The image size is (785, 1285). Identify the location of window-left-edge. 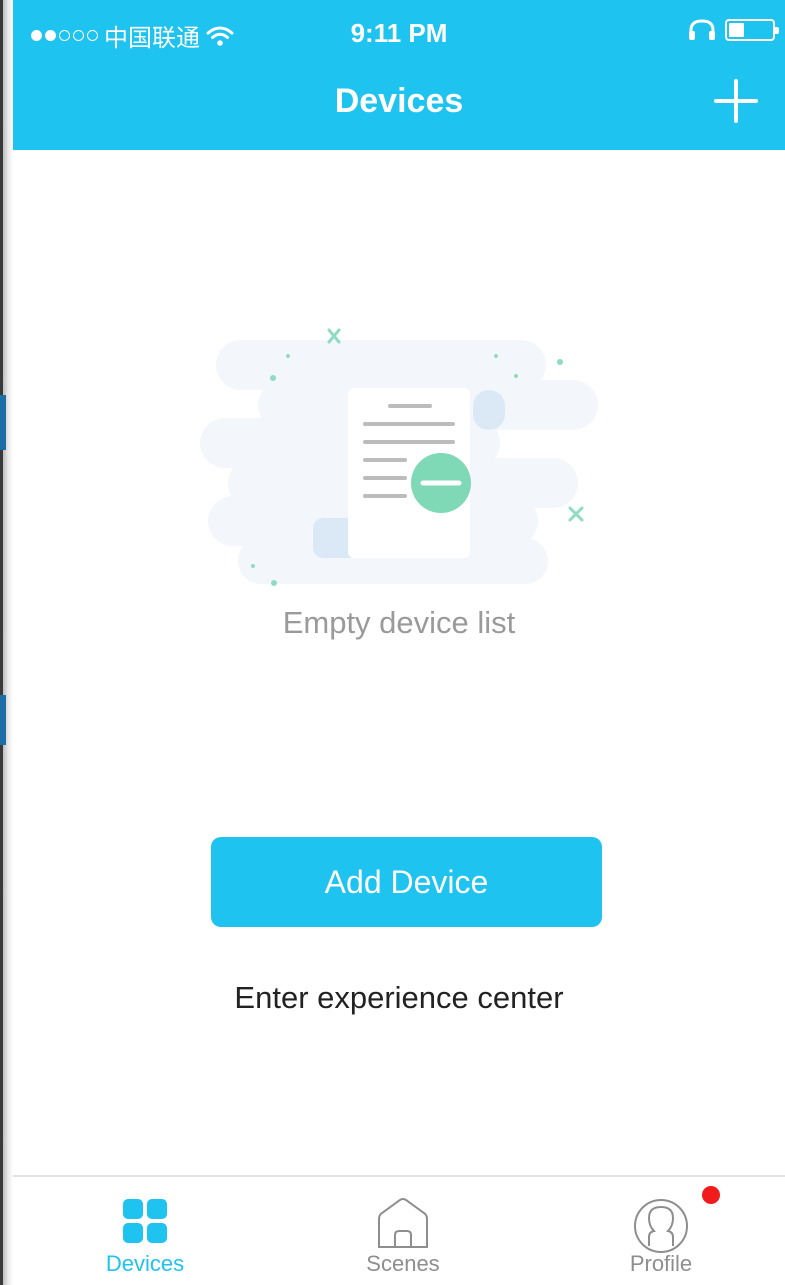
(6, 642).